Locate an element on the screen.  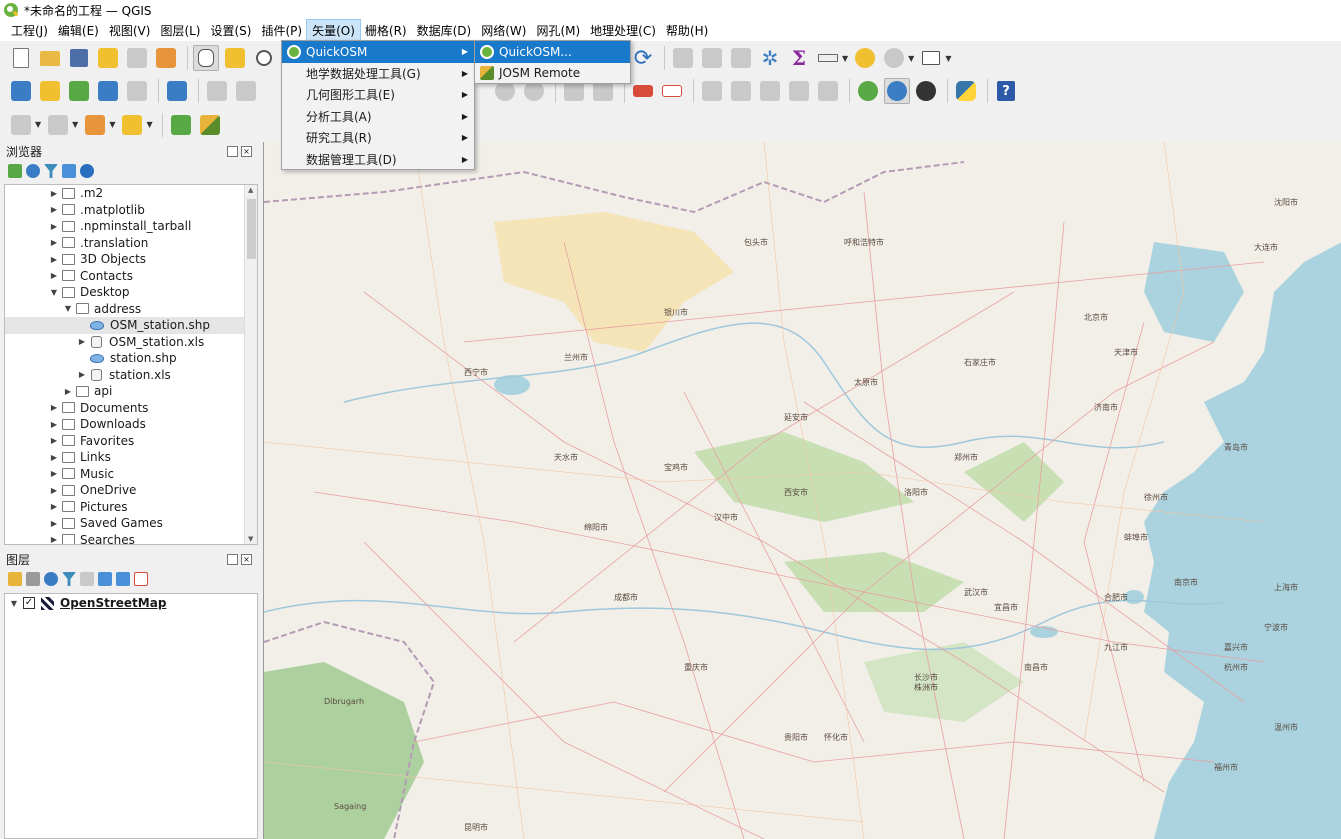
info-icon is located at coordinates (87, 171).